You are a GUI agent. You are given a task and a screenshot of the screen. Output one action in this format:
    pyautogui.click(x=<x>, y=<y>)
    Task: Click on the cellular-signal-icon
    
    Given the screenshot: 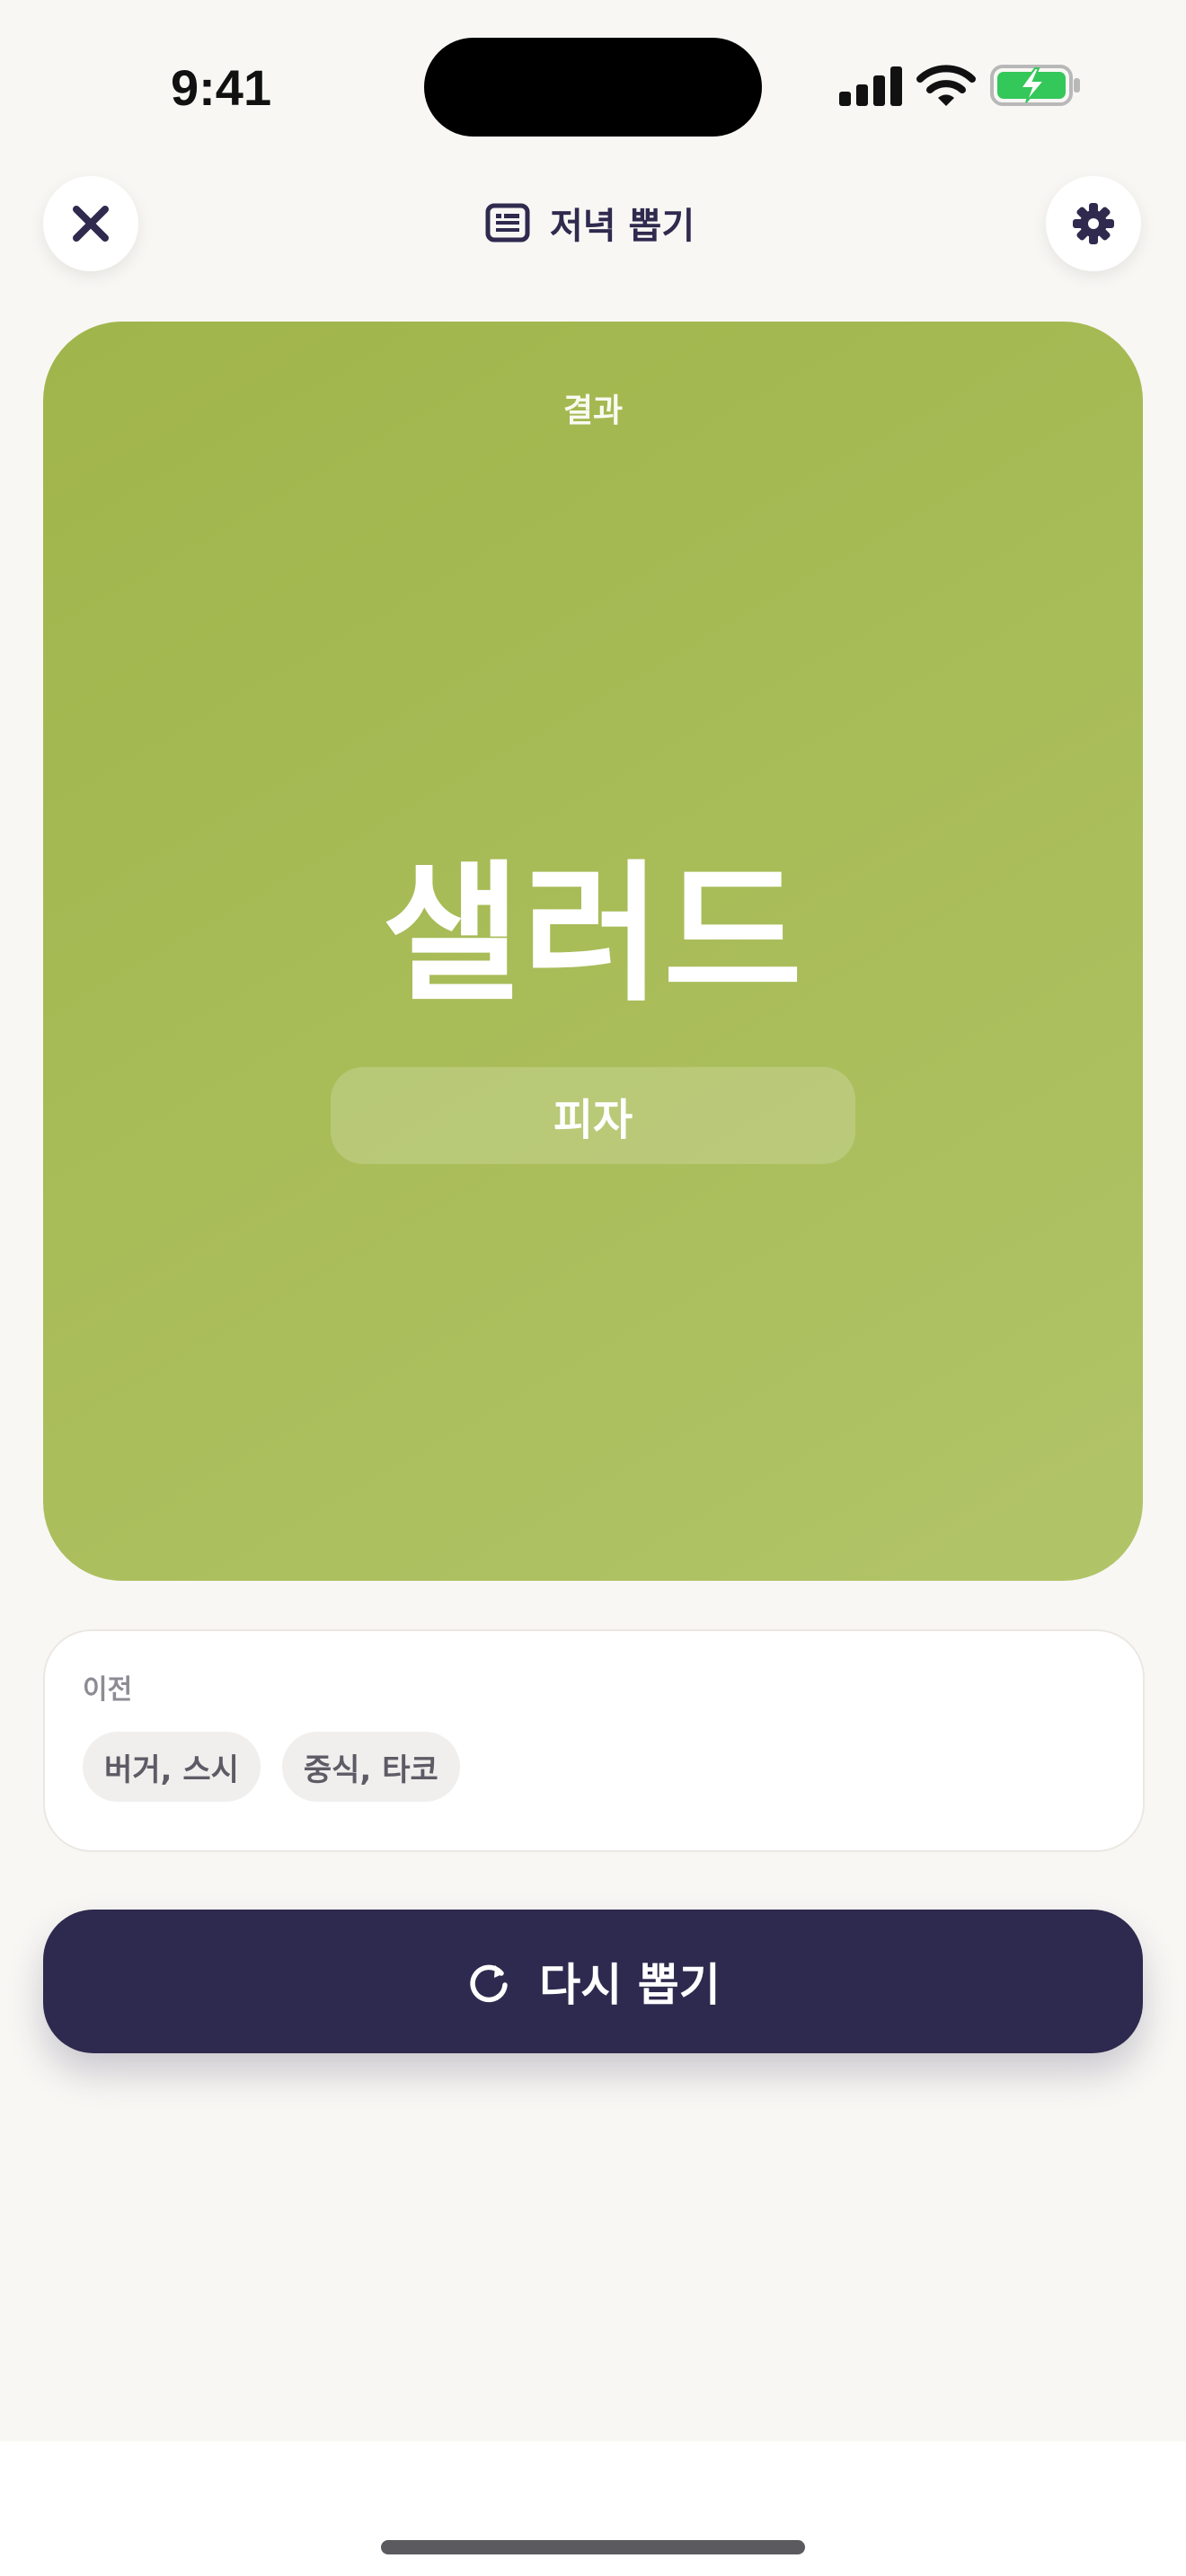 What is the action you would take?
    pyautogui.click(x=870, y=86)
    